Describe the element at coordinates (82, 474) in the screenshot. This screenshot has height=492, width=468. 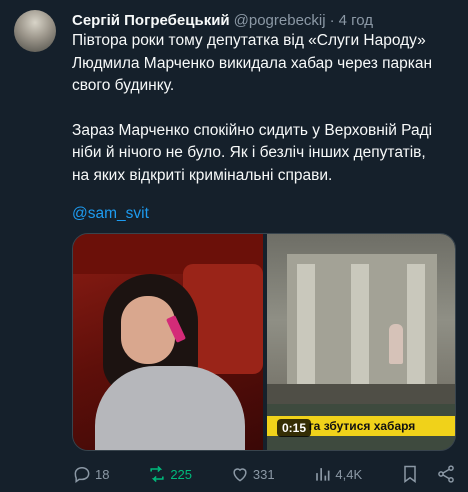
I see `reply-icon` at that location.